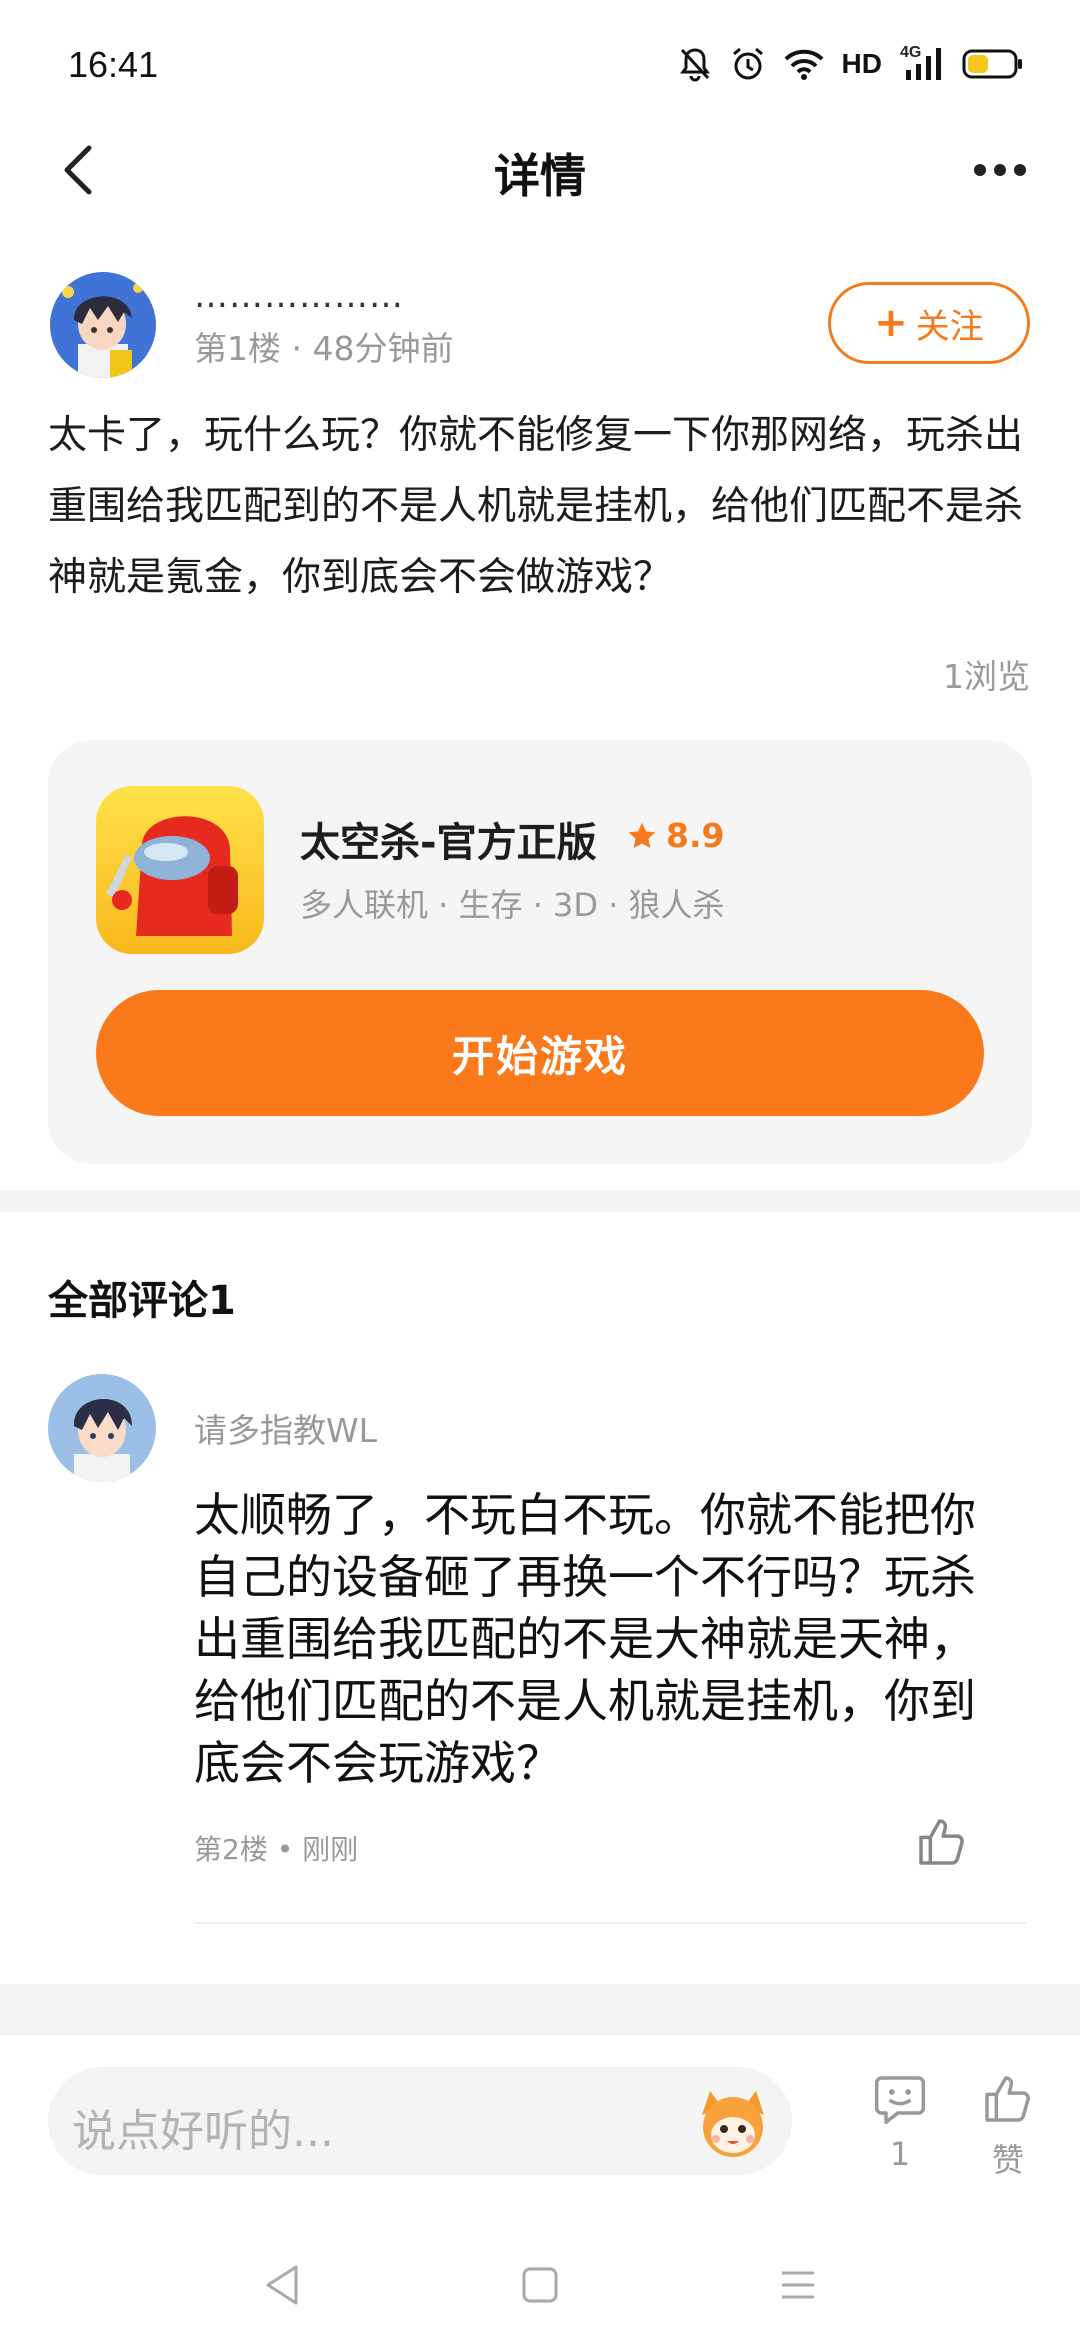 This screenshot has width=1080, height=2340. I want to click on wifi-icon, so click(804, 64).